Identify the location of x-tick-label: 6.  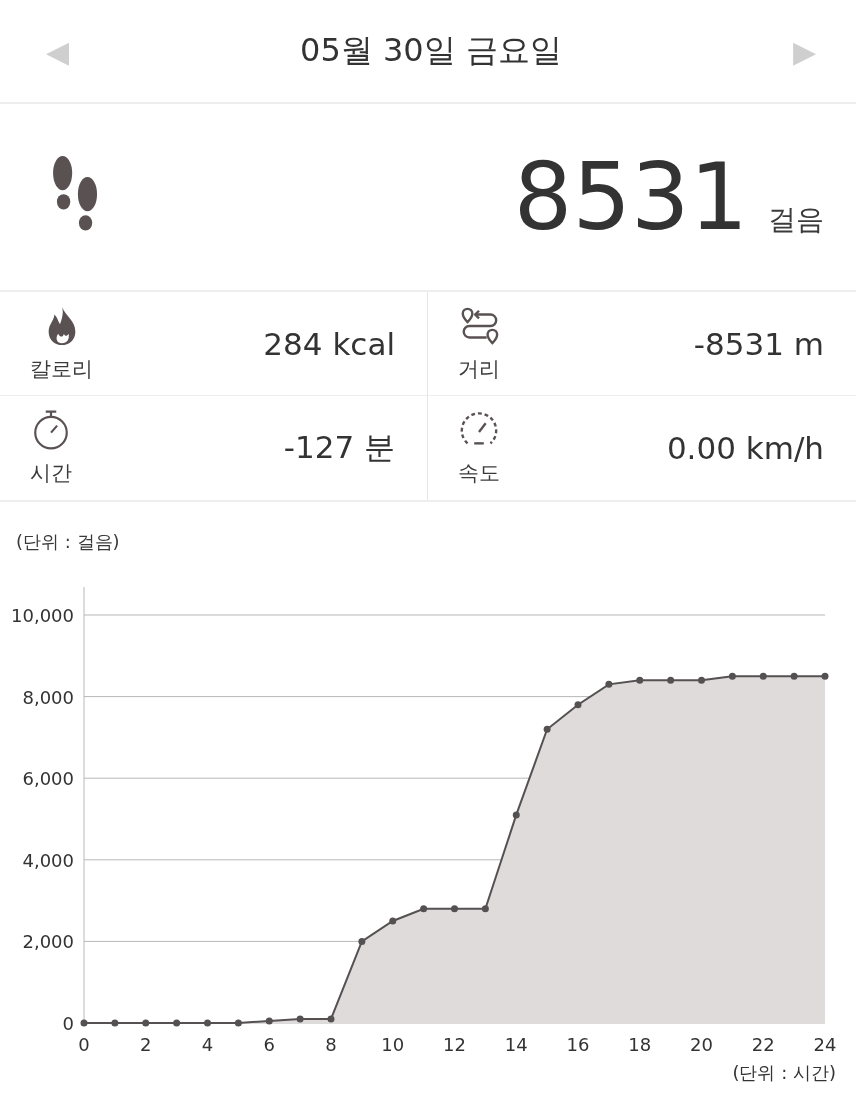
(269, 1044).